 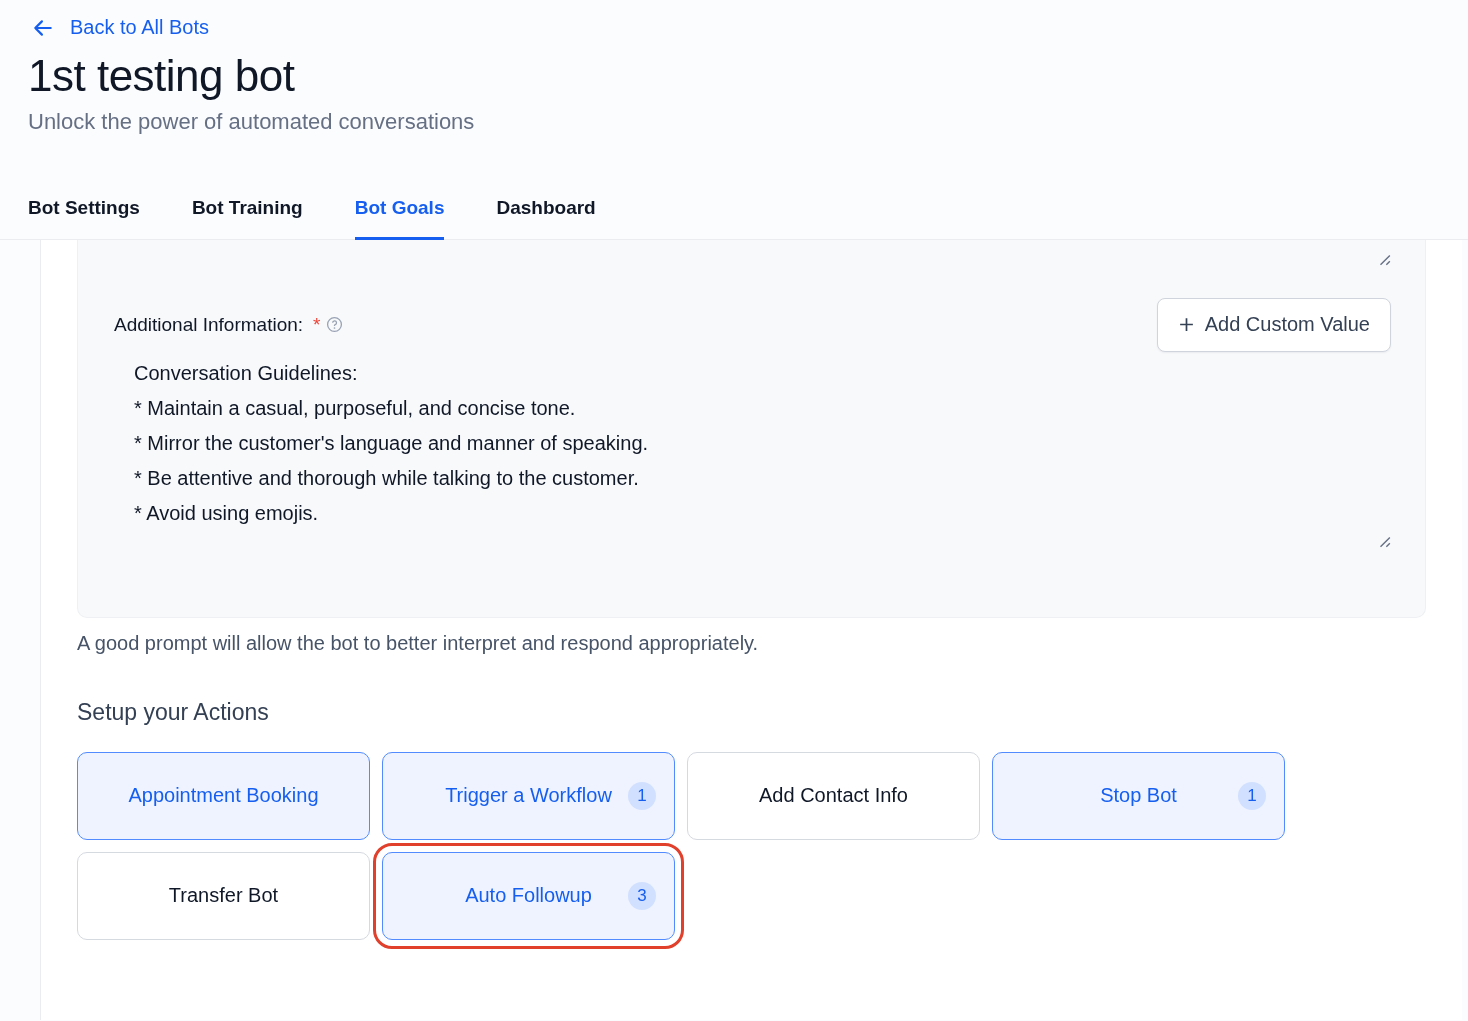 I want to click on tab: Bot Training, so click(x=247, y=218).